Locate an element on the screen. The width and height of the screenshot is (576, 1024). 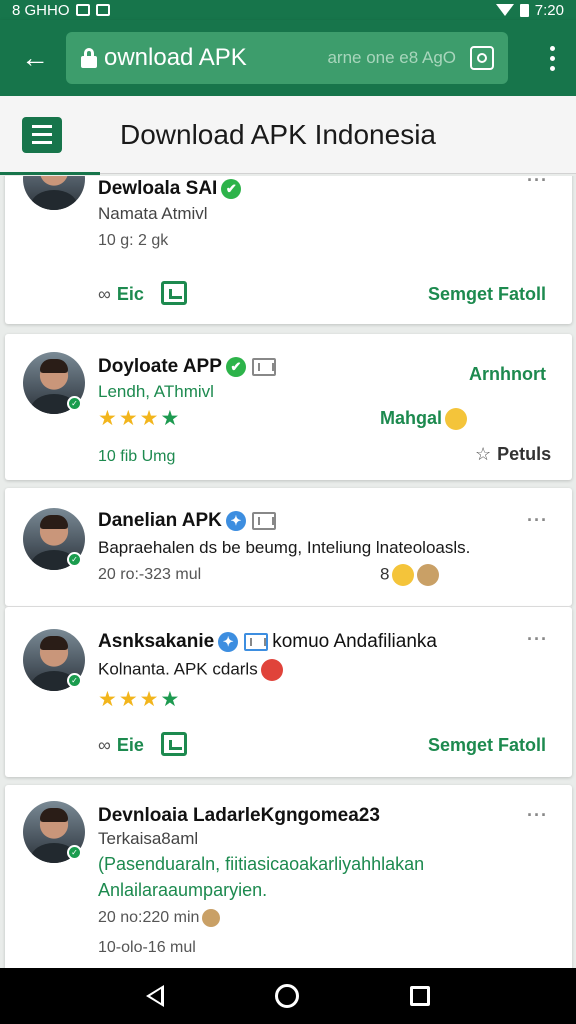
post-author: Doyloate APP ✔ is located at coordinates (187, 367).